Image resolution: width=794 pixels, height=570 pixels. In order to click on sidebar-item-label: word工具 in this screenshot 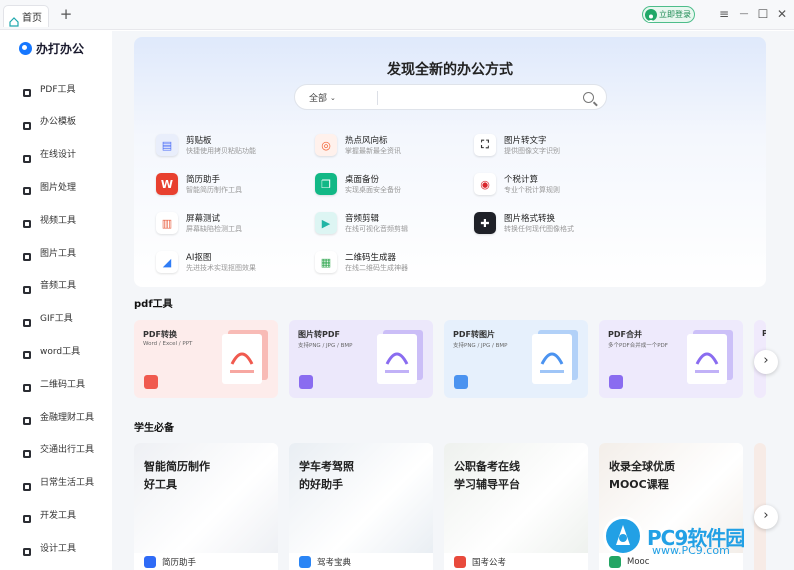, I will do `click(60, 351)`.